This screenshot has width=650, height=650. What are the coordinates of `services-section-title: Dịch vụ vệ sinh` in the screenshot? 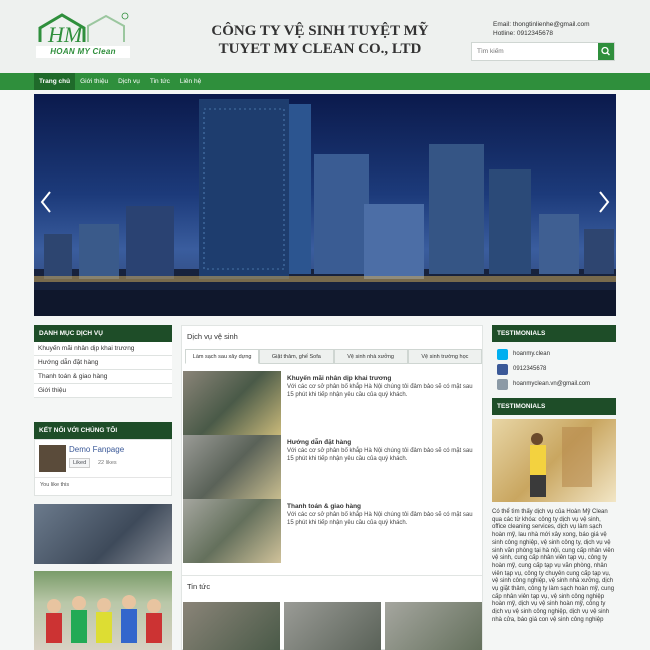 It's located at (212, 336).